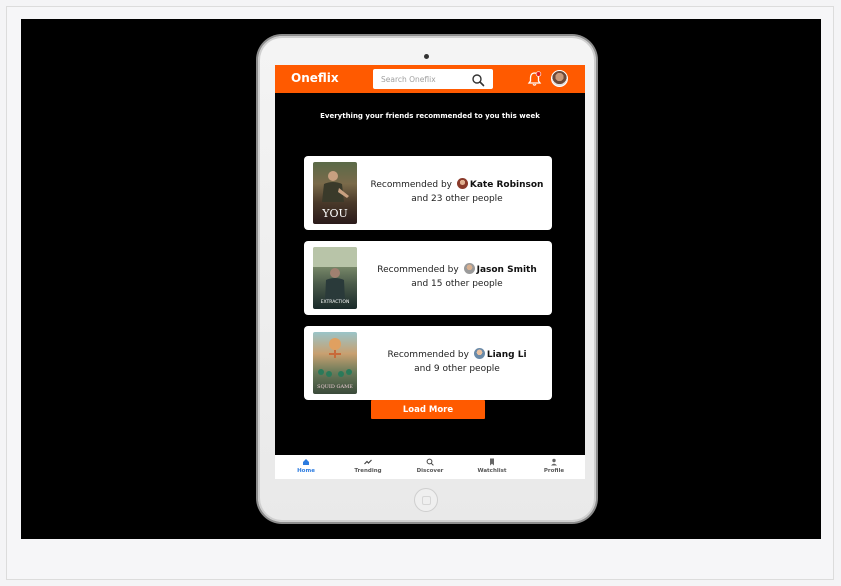 The height and width of the screenshot is (586, 841). What do you see at coordinates (335, 213) in the screenshot?
I see `poster-title: YOU` at bounding box center [335, 213].